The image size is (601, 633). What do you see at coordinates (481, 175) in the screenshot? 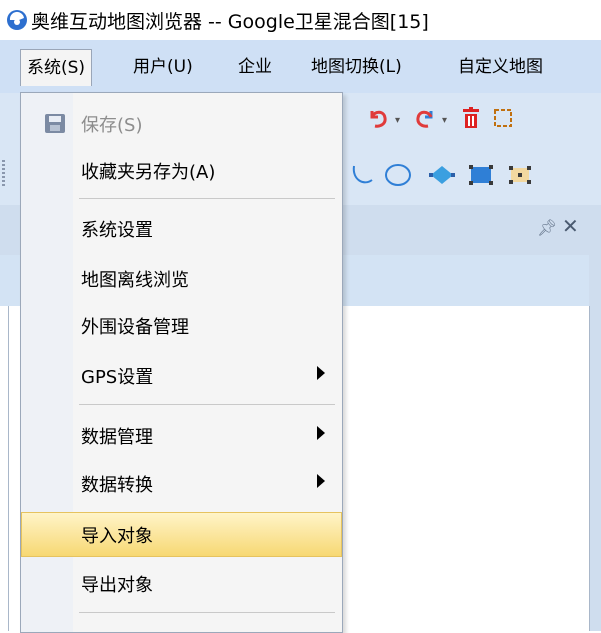
I see `rectangle-tool-icon` at bounding box center [481, 175].